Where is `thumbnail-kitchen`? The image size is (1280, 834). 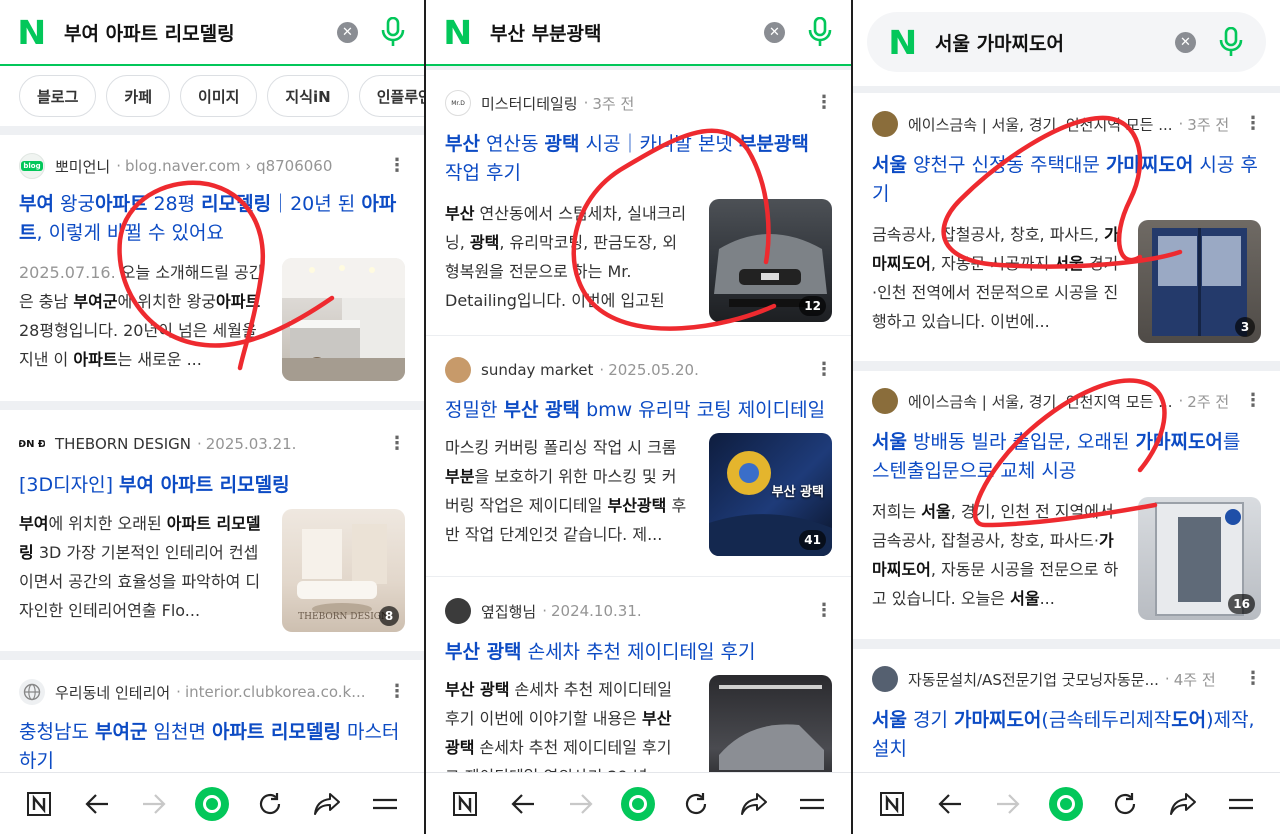 thumbnail-kitchen is located at coordinates (343, 319).